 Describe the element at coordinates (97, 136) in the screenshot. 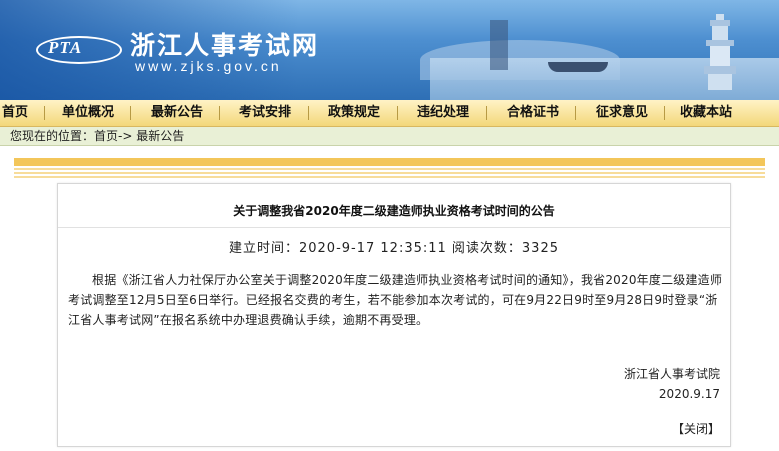

I see `breadcrumb: 您现在的位置：首页-> 最新公告` at that location.